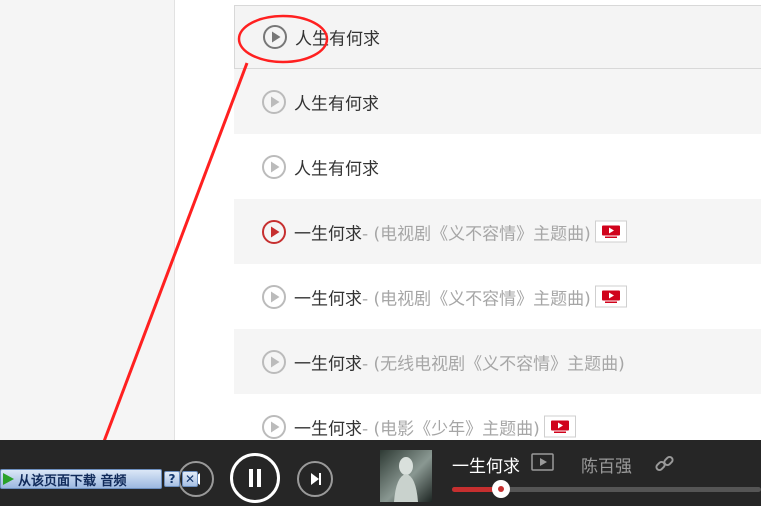  What do you see at coordinates (451, 429) in the screenshot?
I see `song-subtitle: - (电影《少年》主题曲)` at bounding box center [451, 429].